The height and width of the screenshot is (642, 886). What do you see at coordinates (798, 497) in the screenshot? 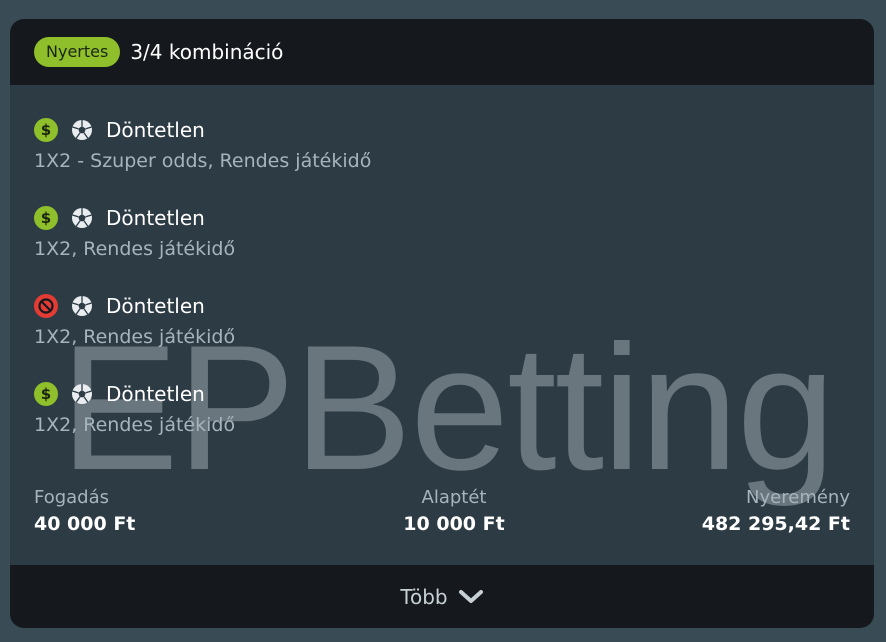
I see `winnings-label: Nyeremény` at bounding box center [798, 497].